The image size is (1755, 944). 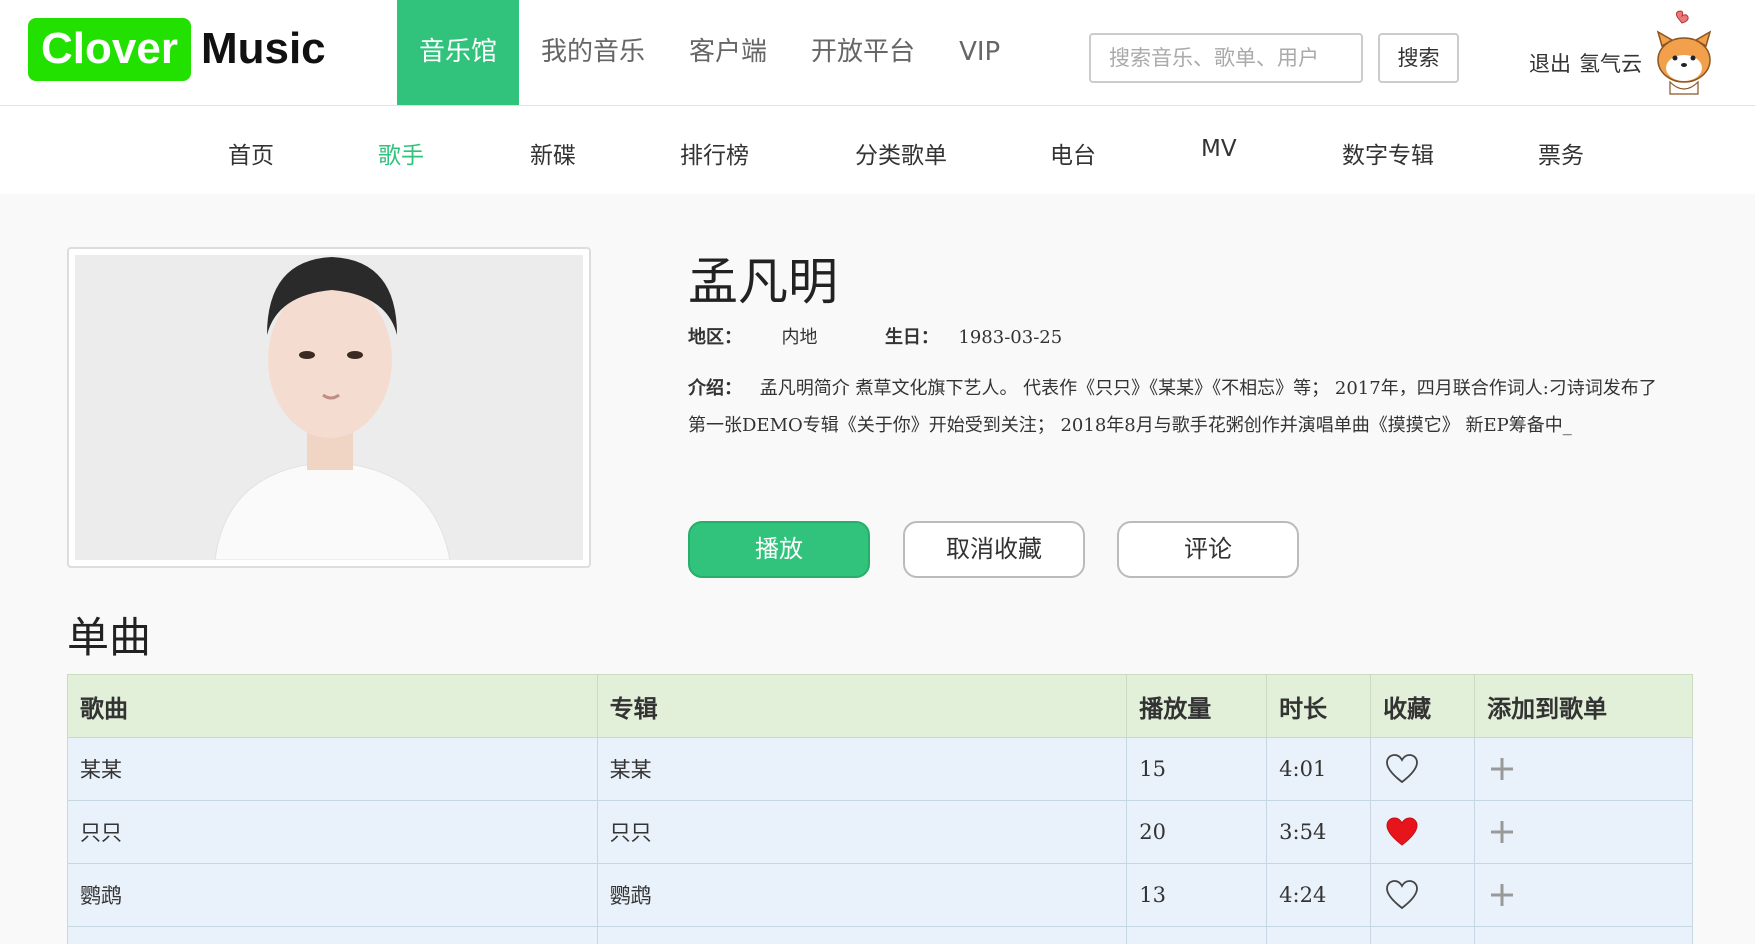 I want to click on col-duration: 时长, so click(x=1319, y=706).